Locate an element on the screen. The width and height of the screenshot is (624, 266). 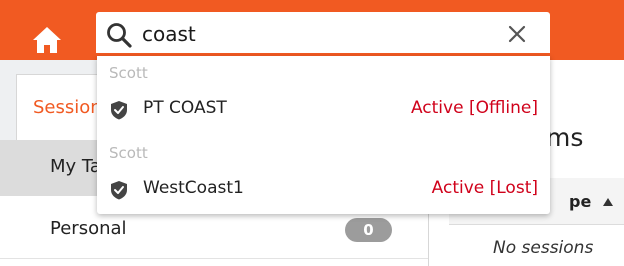
result-status: Active [Lost] is located at coordinates (484, 188).